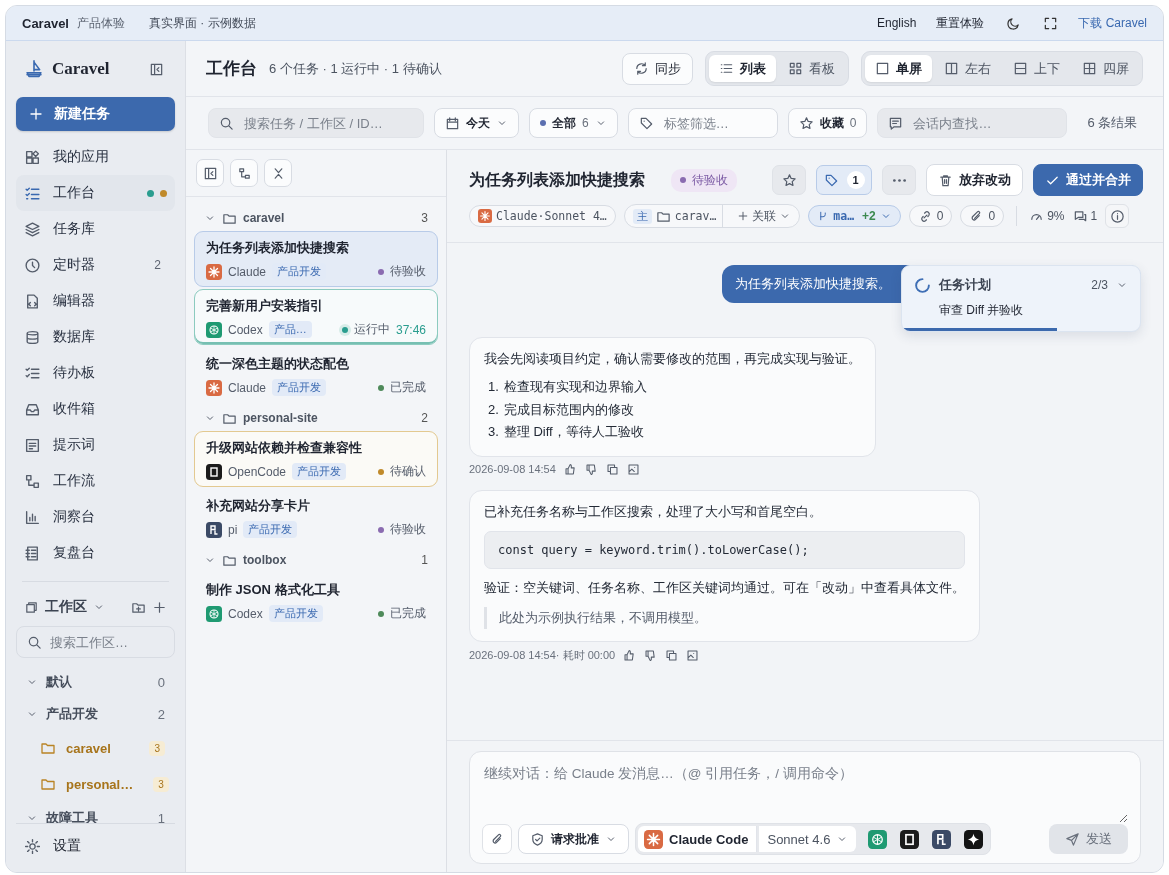 The height and width of the screenshot is (875, 1169). I want to click on approve-merge-button: 通过并合并, so click(1088, 180).